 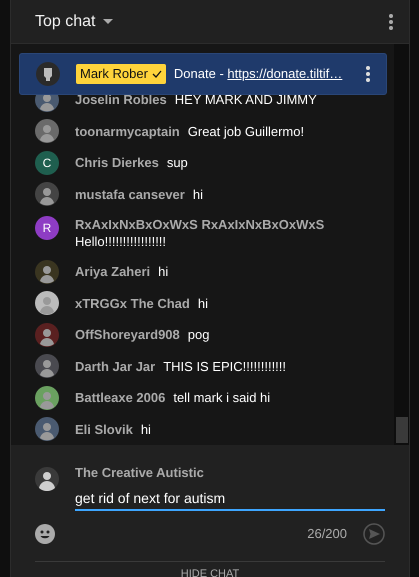 What do you see at coordinates (108, 21) in the screenshot?
I see `caret-icon` at bounding box center [108, 21].